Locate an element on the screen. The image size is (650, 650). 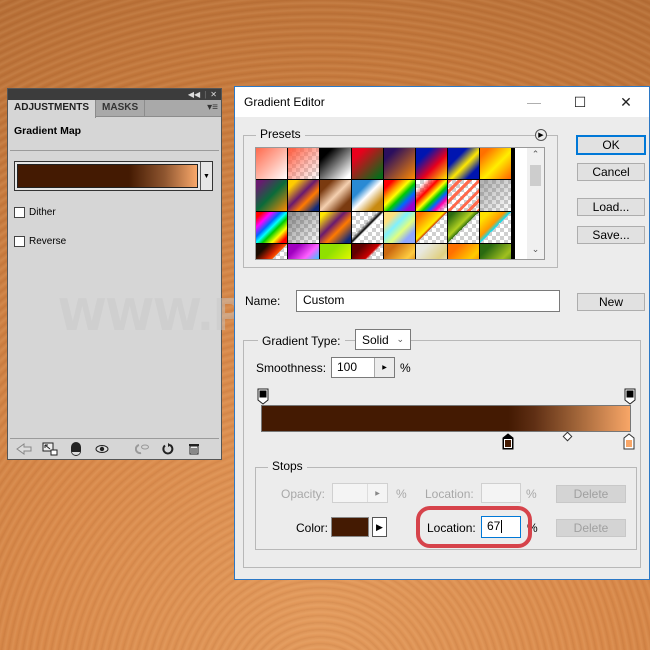
gradient-preview is located at coordinates (107, 176).